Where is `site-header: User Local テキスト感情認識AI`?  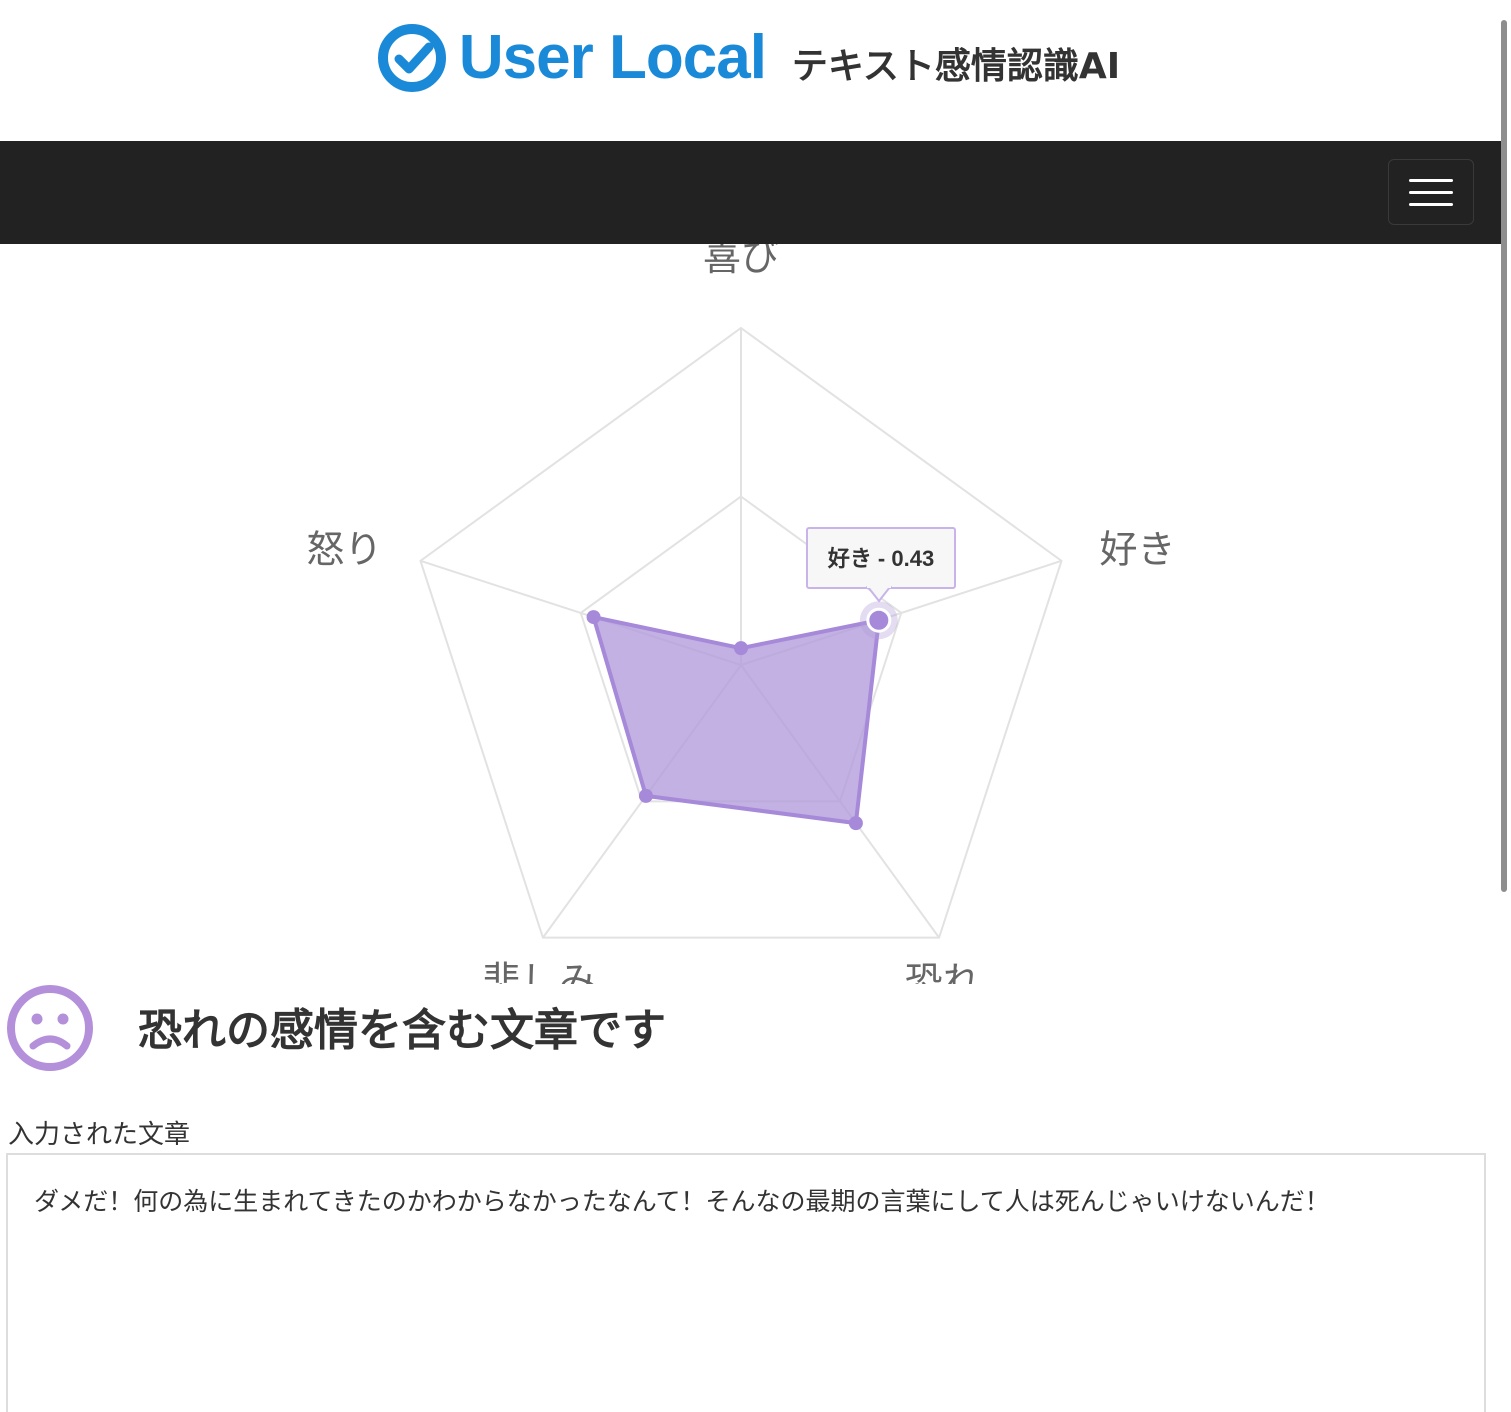
site-header: User Local テキスト感情認識AI is located at coordinates (748, 70).